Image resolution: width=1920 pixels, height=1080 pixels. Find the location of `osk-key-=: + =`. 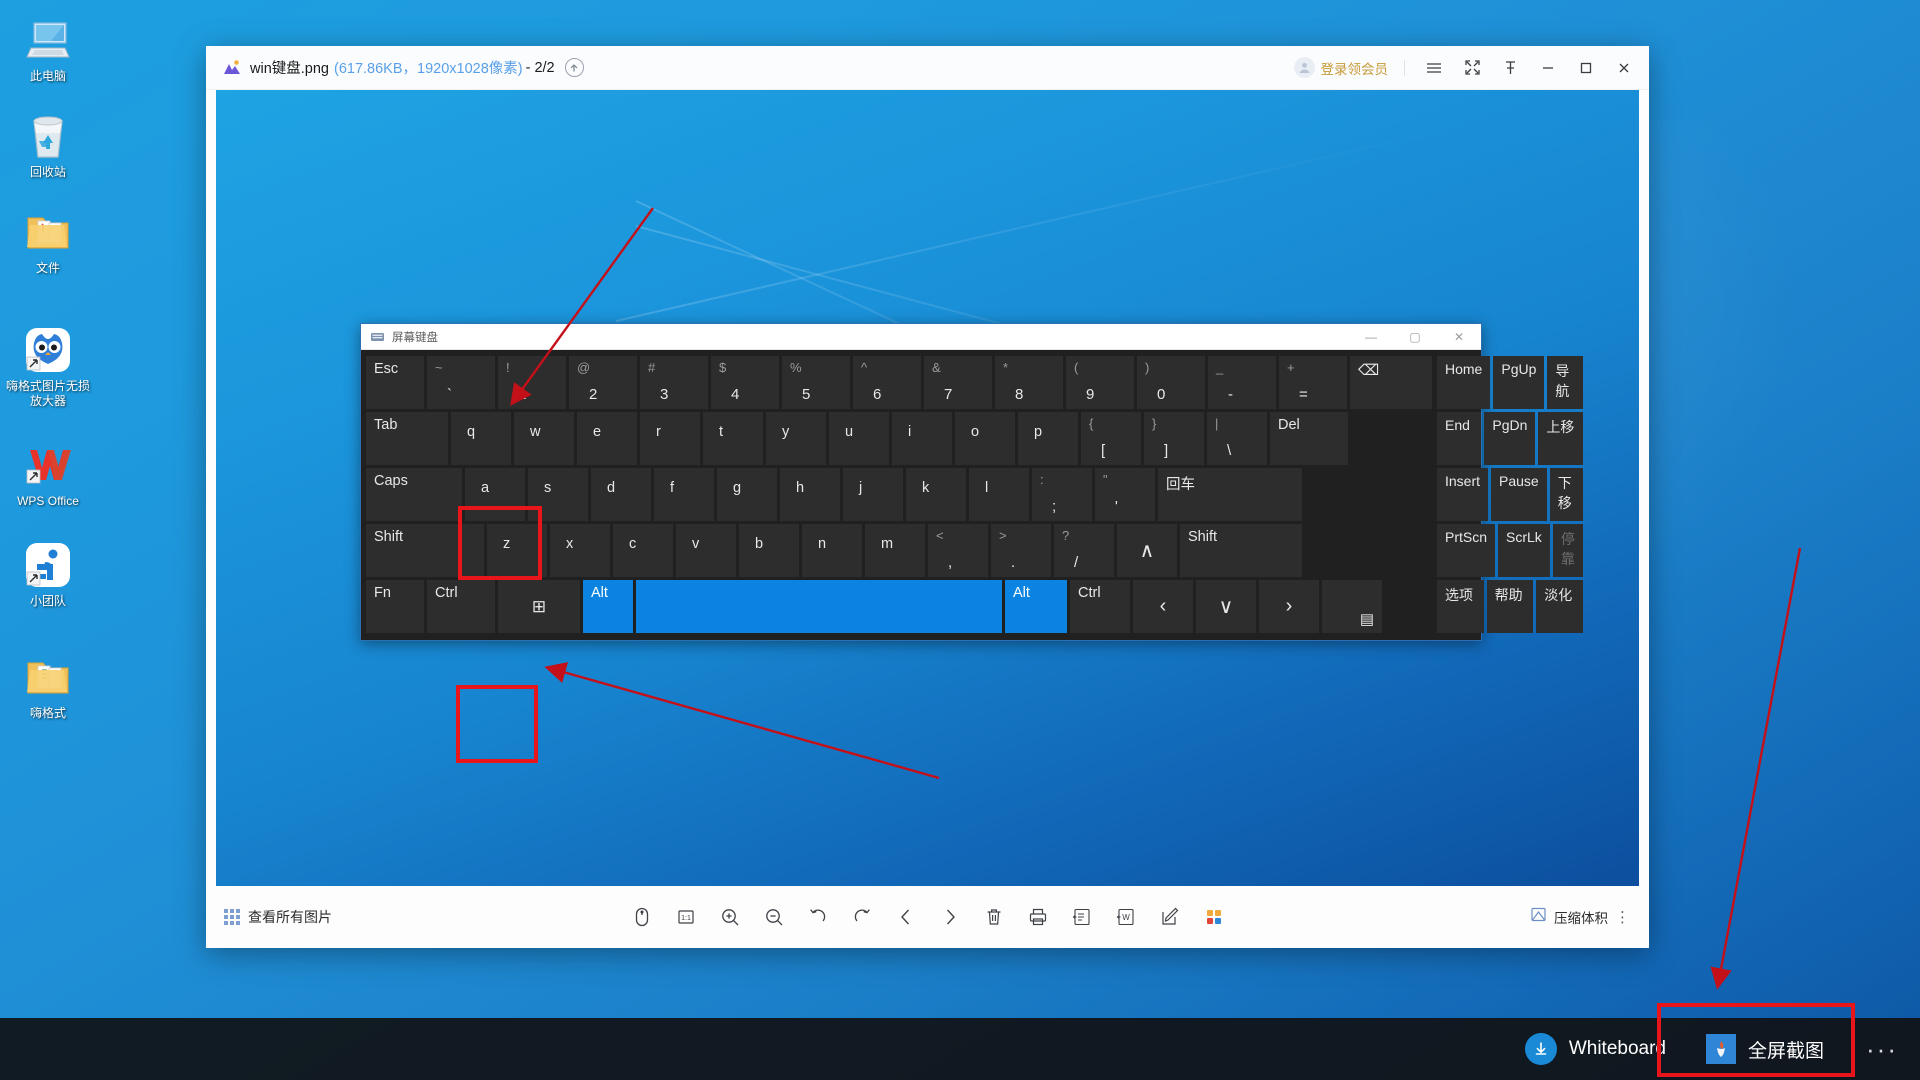

osk-key-=: + = is located at coordinates (1313, 382).